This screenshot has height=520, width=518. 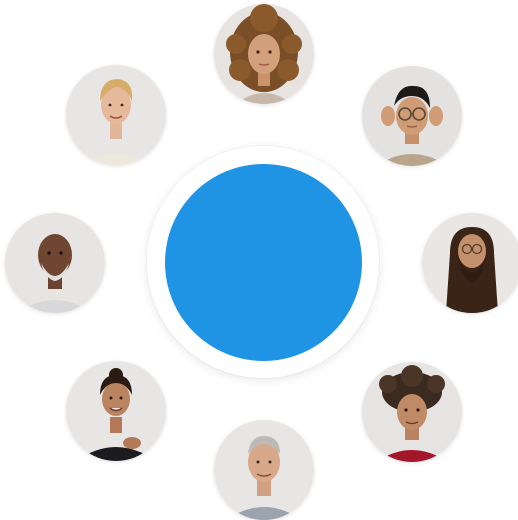 I want to click on man-red-shirt-avatar-icon, so click(x=412, y=412).